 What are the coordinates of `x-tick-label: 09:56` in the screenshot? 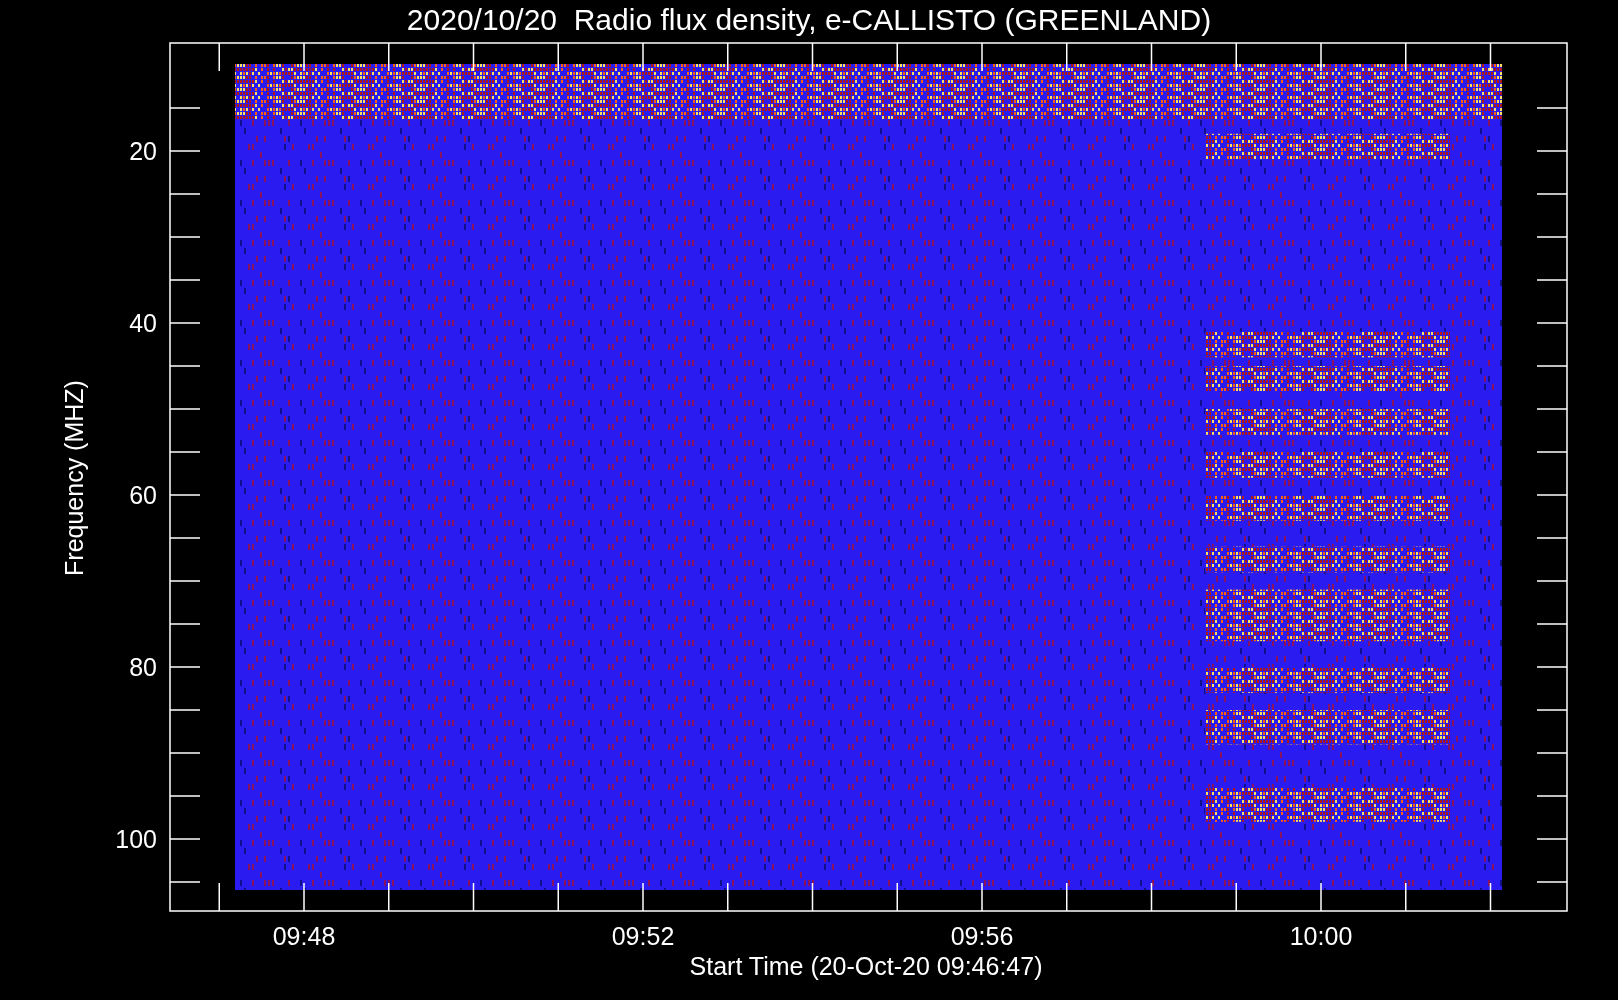 It's located at (982, 936).